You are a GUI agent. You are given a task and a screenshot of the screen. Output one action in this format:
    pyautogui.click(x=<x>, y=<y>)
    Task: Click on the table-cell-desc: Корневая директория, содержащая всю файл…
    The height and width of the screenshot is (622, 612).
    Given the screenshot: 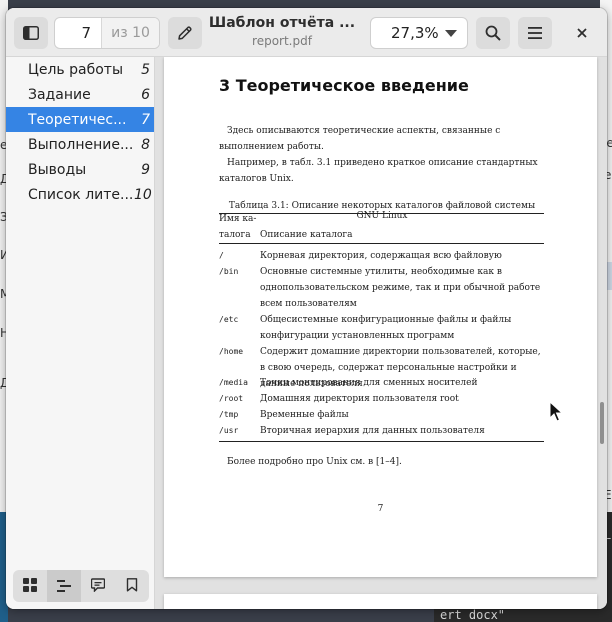 What is the action you would take?
    pyautogui.click(x=381, y=256)
    